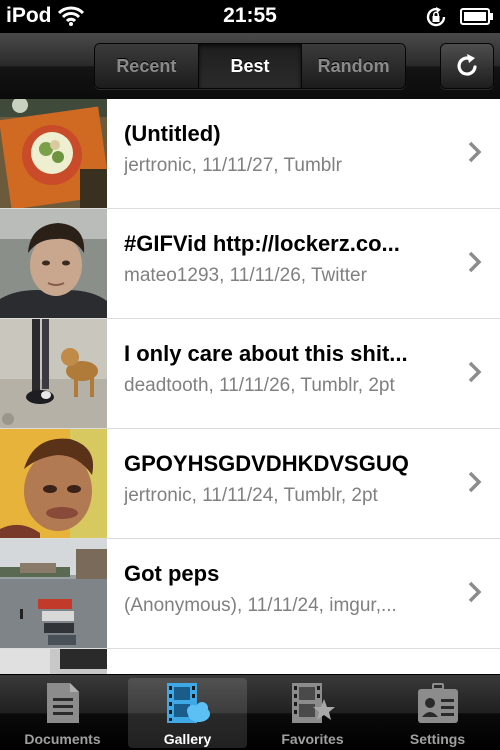 Image resolution: width=500 pixels, height=750 pixels. Describe the element at coordinates (250, 154) in the screenshot. I see `list-item: (Untitled) jertronic, 11/11/27, Tumblr` at that location.